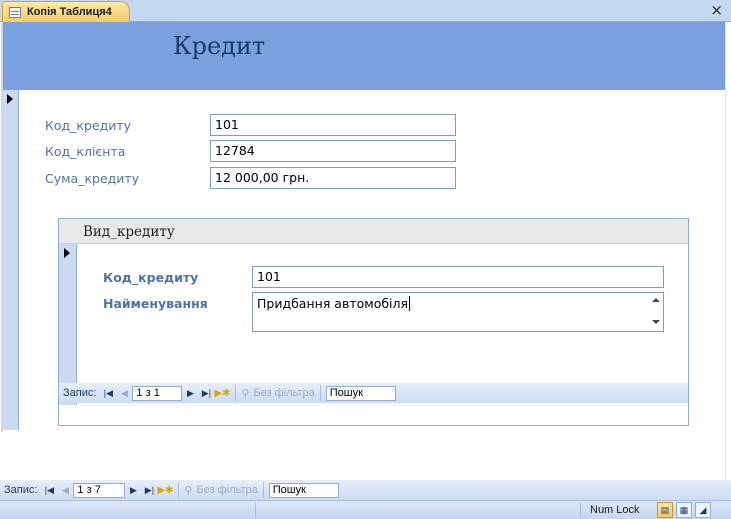  I want to click on subform-nav-label: Запис:, so click(80, 393).